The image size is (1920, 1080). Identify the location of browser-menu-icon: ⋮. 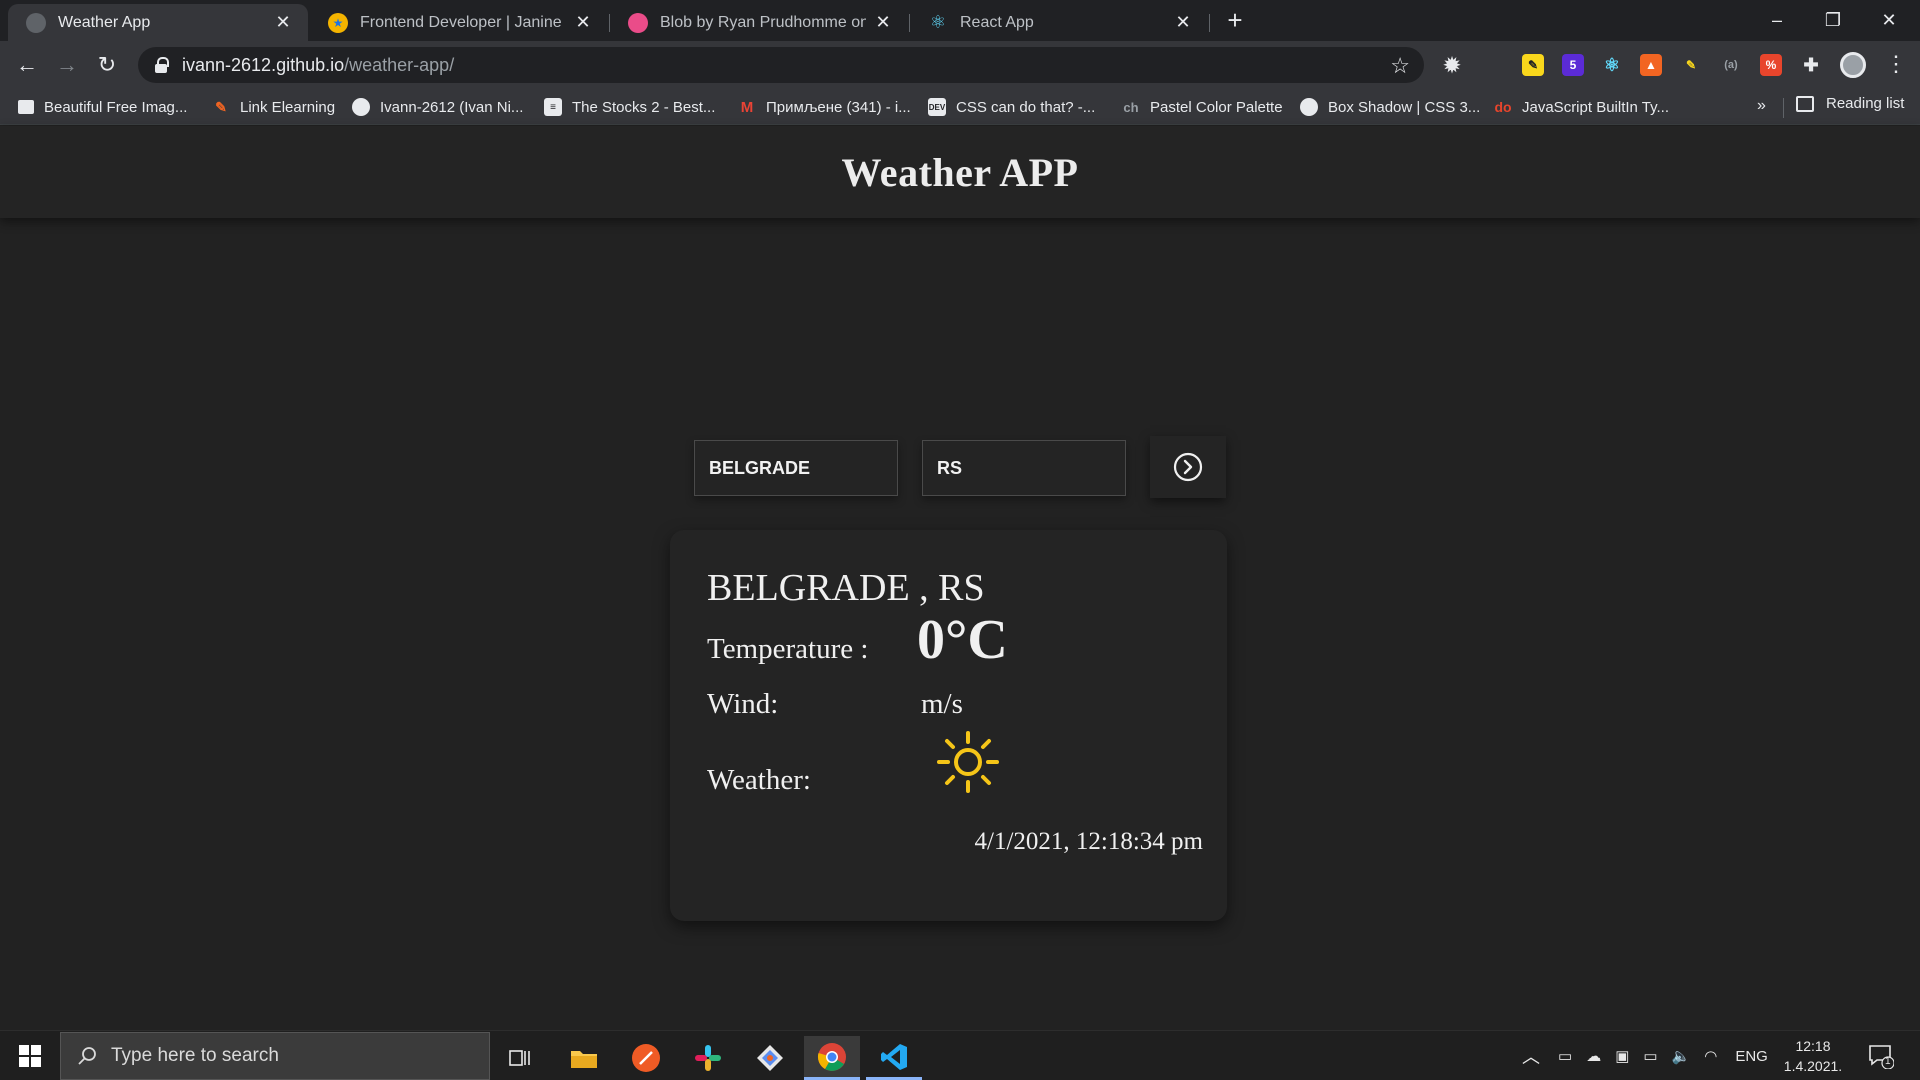
(1896, 64).